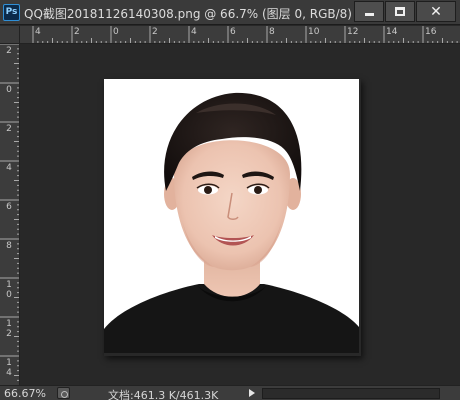 Image resolution: width=460 pixels, height=400 pixels. What do you see at coordinates (351, 393) in the screenshot?
I see `horizontal-scrollbar` at bounding box center [351, 393].